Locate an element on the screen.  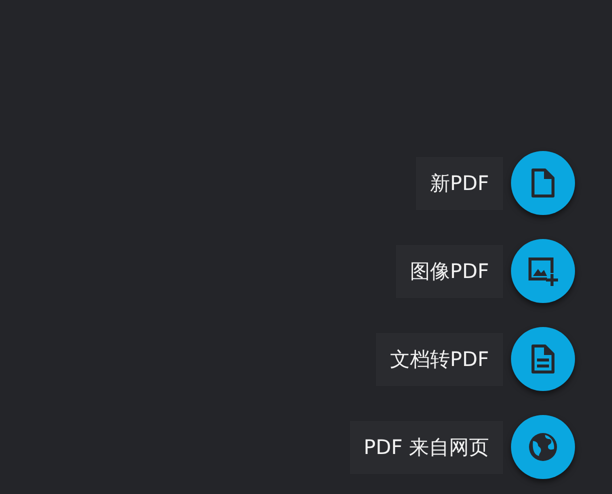
action-label: 文档转PDF is located at coordinates (439, 359).